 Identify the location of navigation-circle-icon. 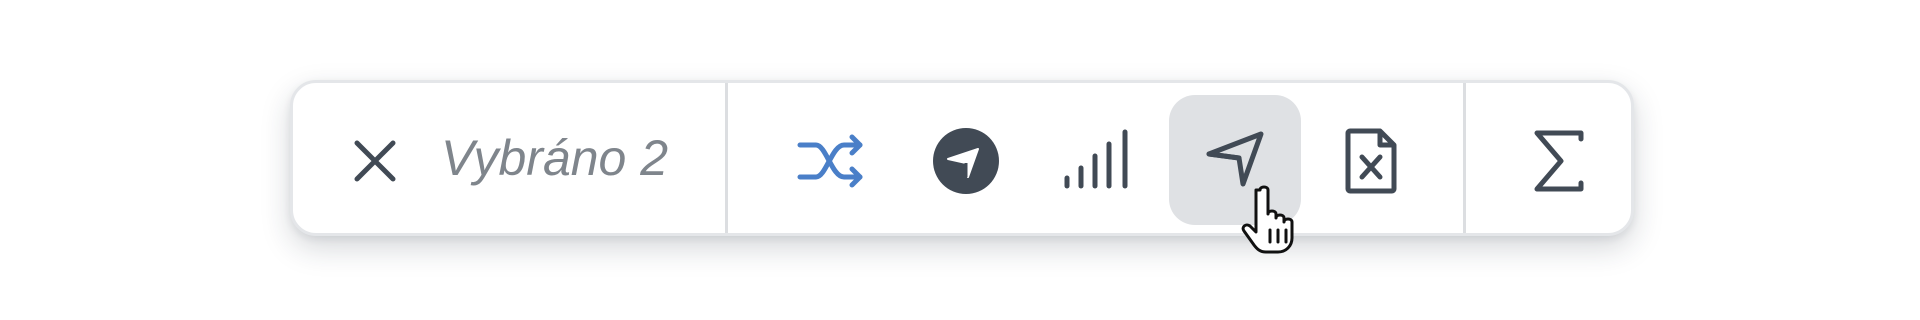
(966, 161).